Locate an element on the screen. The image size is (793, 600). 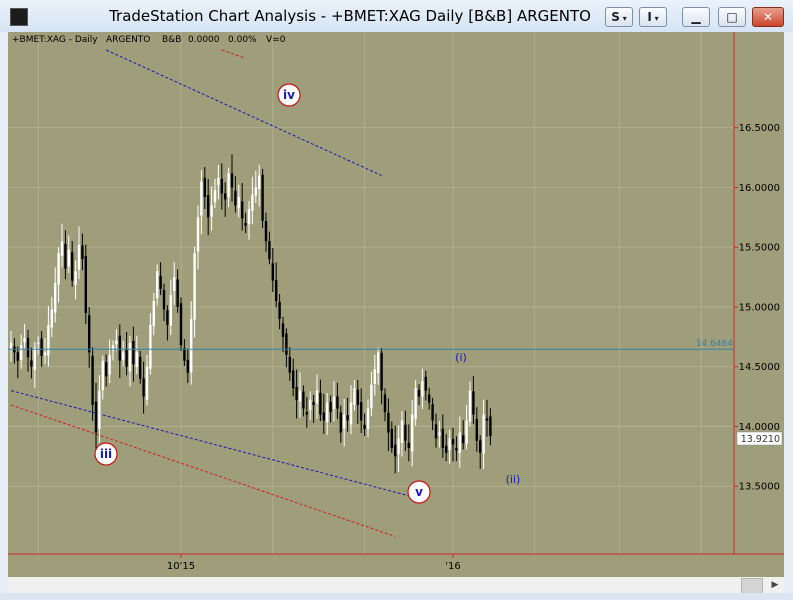
horizontal-scrollbar: ▶ is located at coordinates (396, 585).